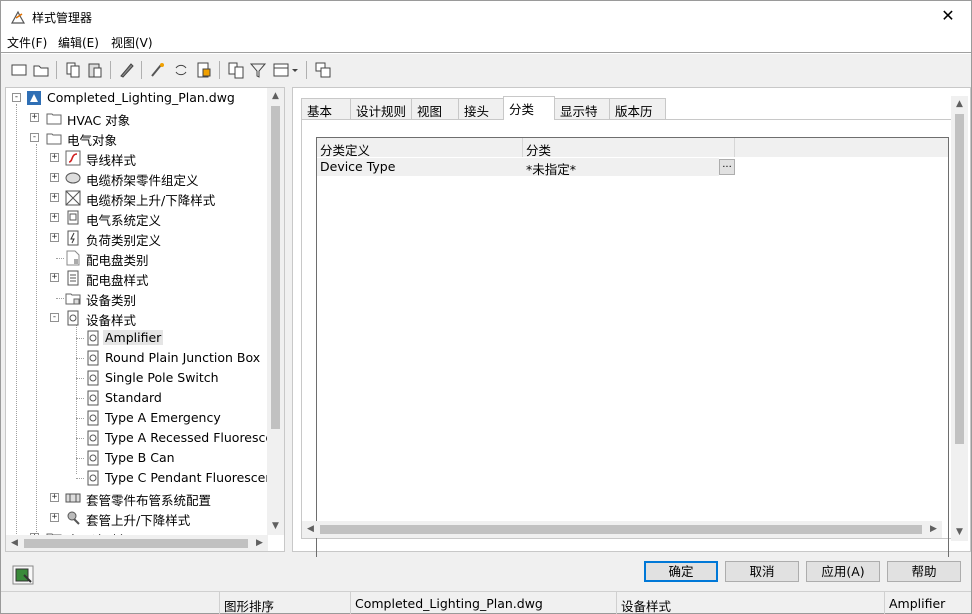 This screenshot has height=614, width=972. I want to click on open-icon, so click(41, 70).